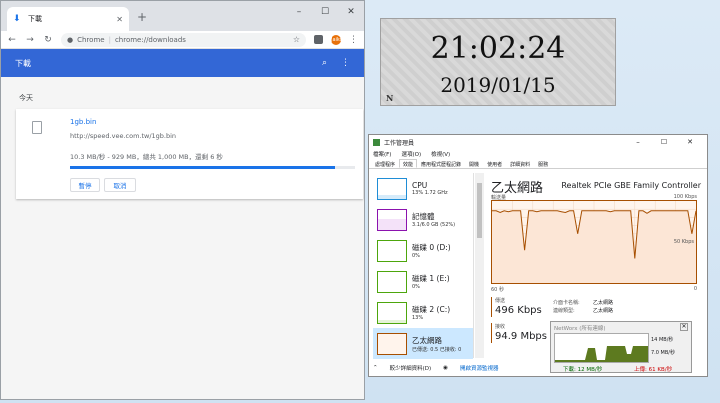 The height and width of the screenshot is (403, 720). Describe the element at coordinates (603, 303) in the screenshot. I see `adapter-name-value: 乙太網路` at that location.